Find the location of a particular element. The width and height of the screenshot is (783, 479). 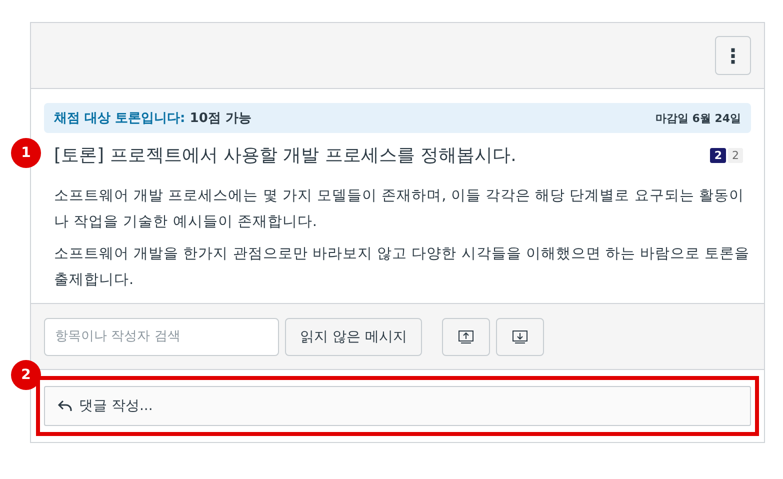

graded-label: 채점 대상 토론입니다: is located at coordinates (120, 118).